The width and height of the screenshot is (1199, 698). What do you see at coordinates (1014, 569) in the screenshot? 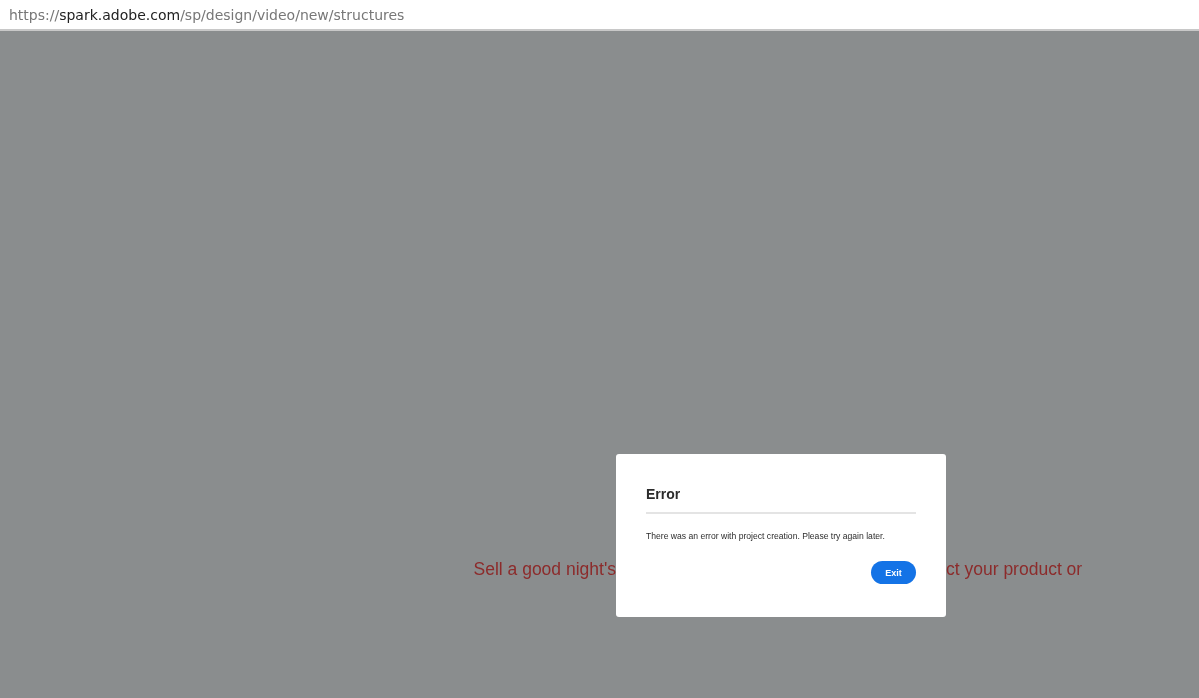
I see `tagline-text: ct your product or` at bounding box center [1014, 569].